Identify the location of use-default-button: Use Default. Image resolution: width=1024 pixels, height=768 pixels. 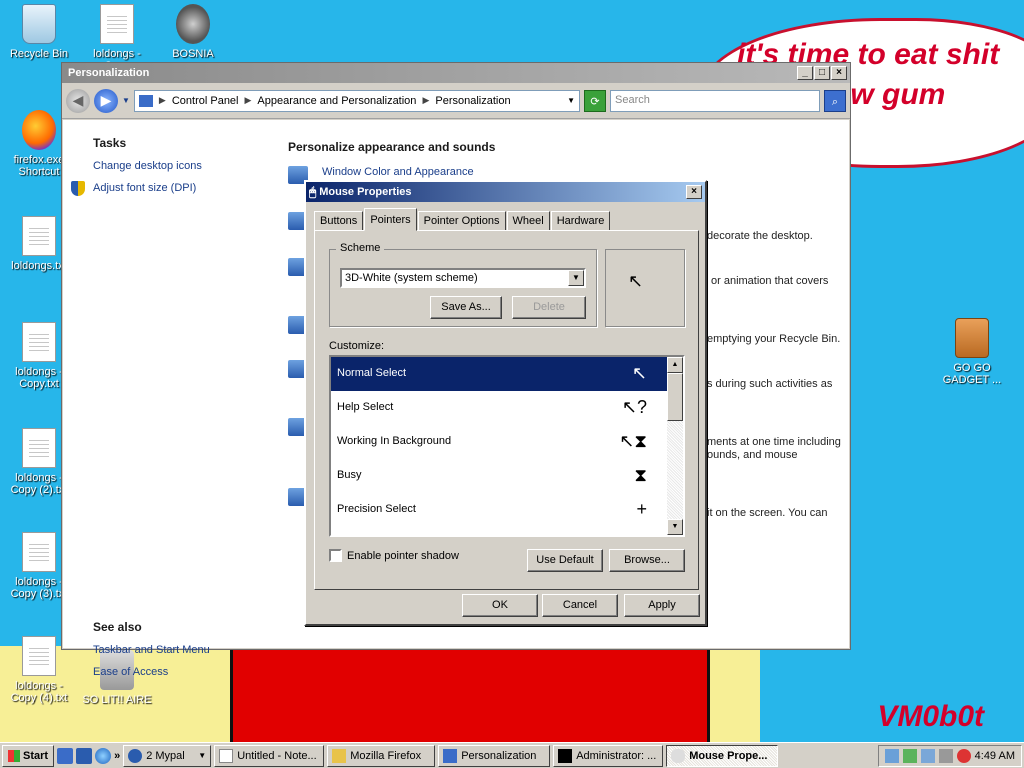
(565, 560).